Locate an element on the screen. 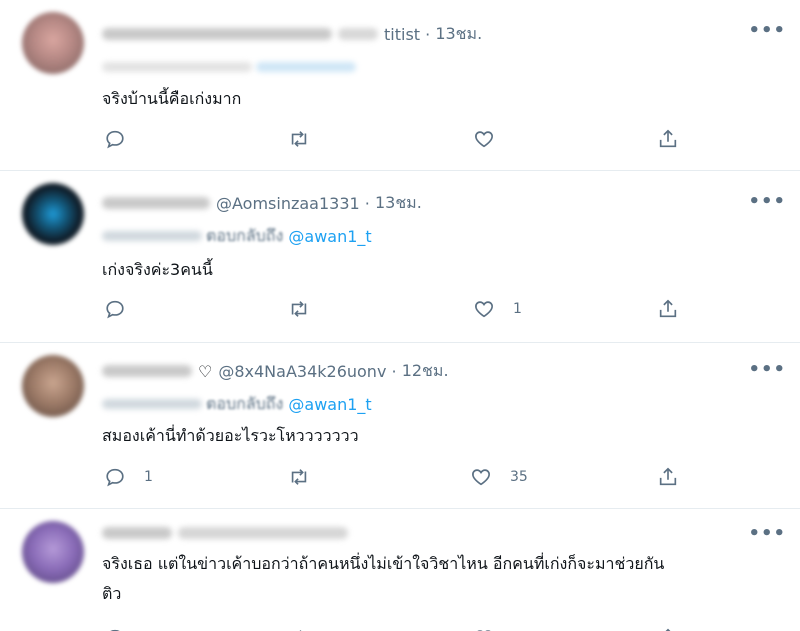 The image size is (800, 631). tweet-actions: 1 is located at coordinates (400, 309).